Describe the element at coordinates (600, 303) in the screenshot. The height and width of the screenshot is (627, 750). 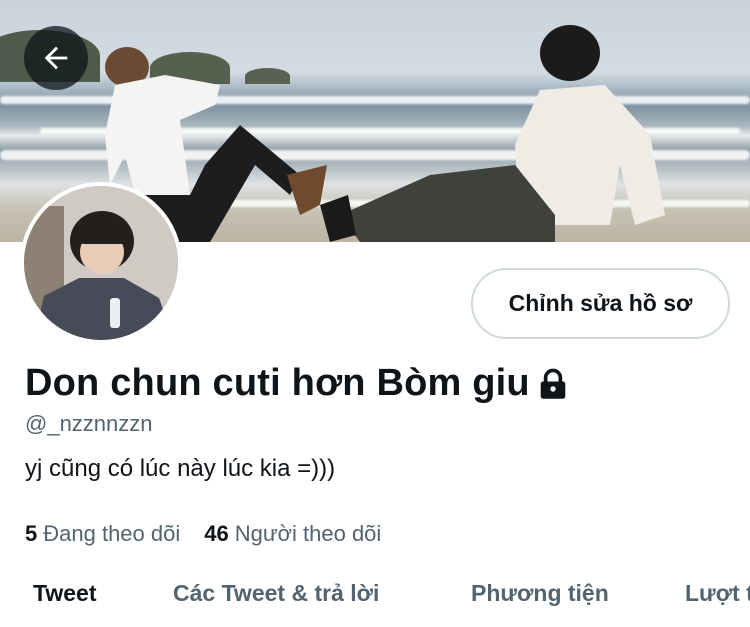
I see `edit-profile-button: Chỉnh sửa hồ sơ` at that location.